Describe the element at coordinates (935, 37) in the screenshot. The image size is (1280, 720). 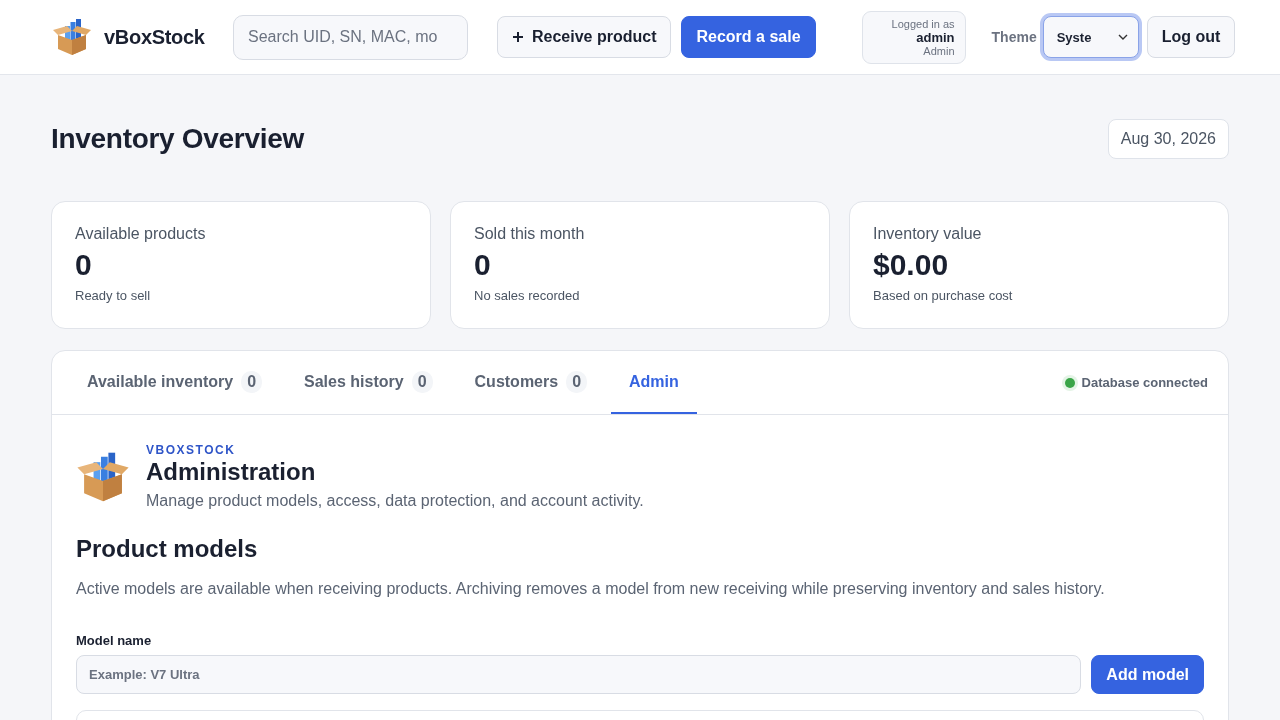
I see `user-name: admin` at that location.